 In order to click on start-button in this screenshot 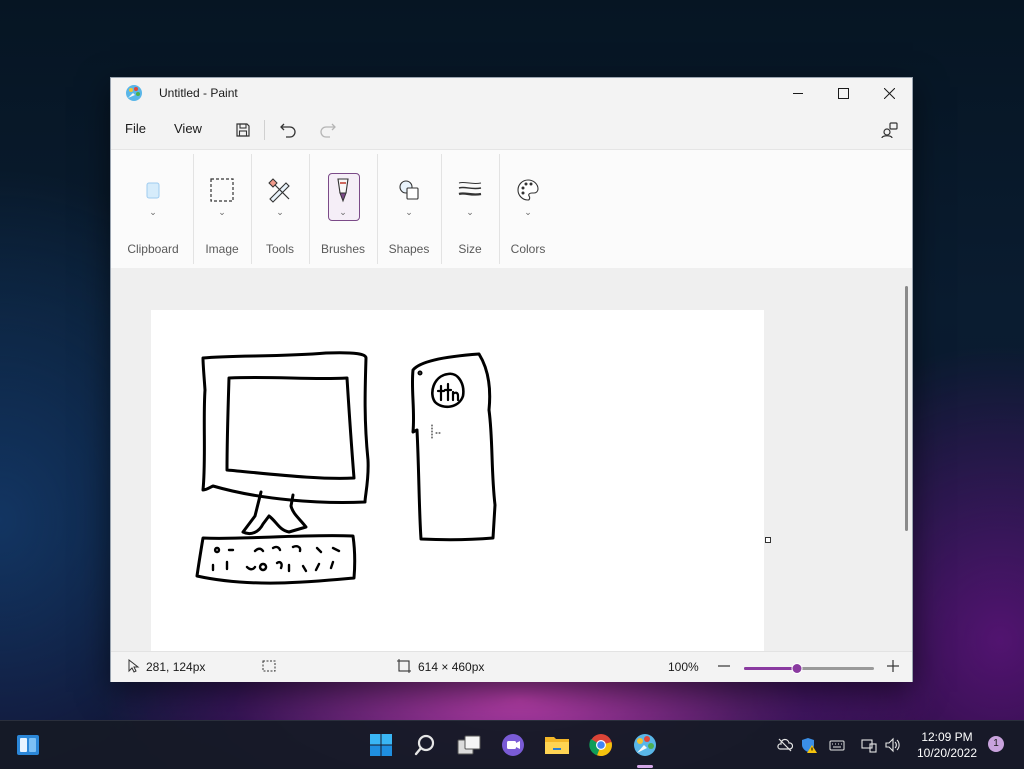, I will do `click(381, 745)`.